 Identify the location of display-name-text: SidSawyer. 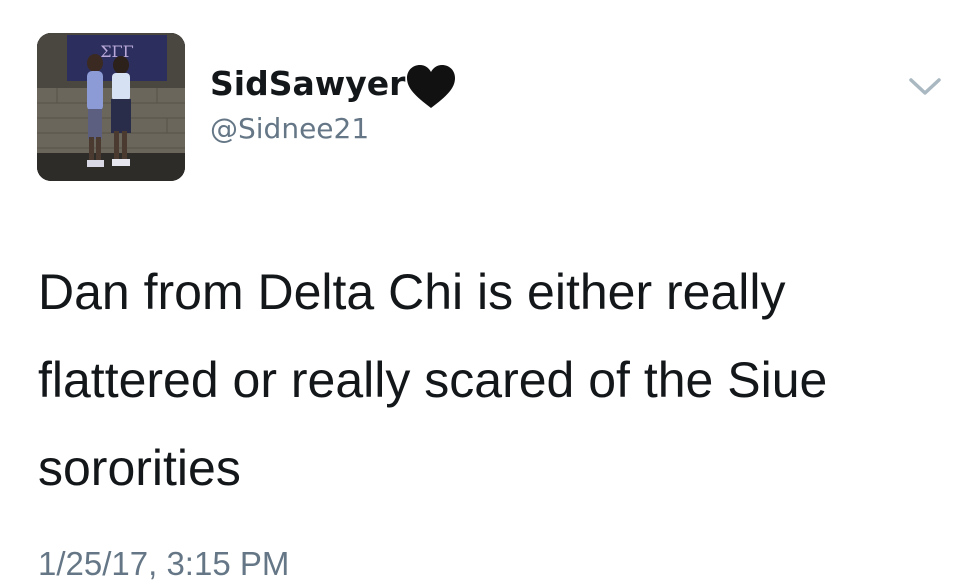
(308, 83).